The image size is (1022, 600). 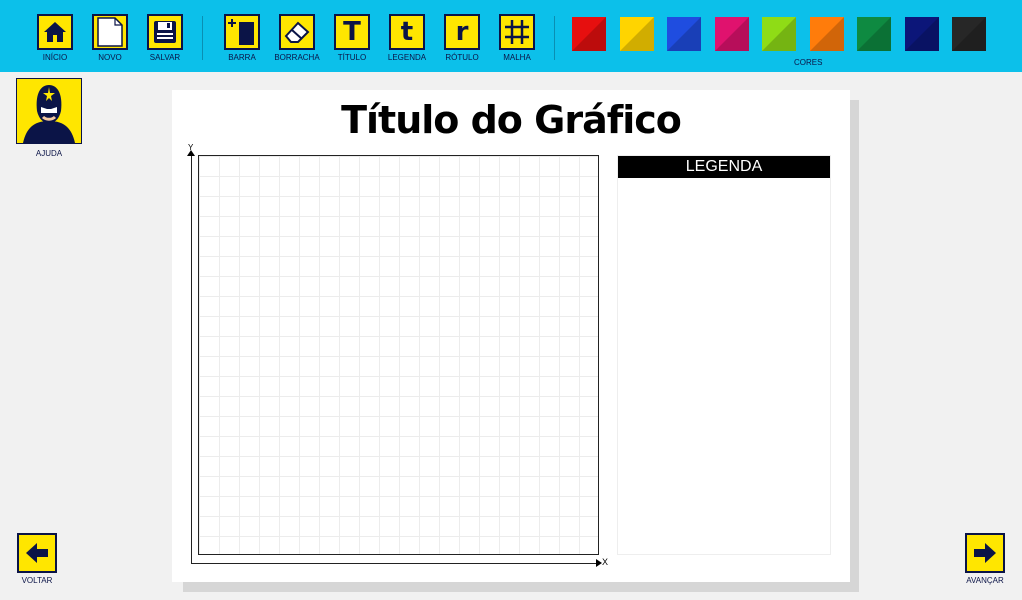 I want to click on title-glyph-icon: T, so click(x=352, y=32).